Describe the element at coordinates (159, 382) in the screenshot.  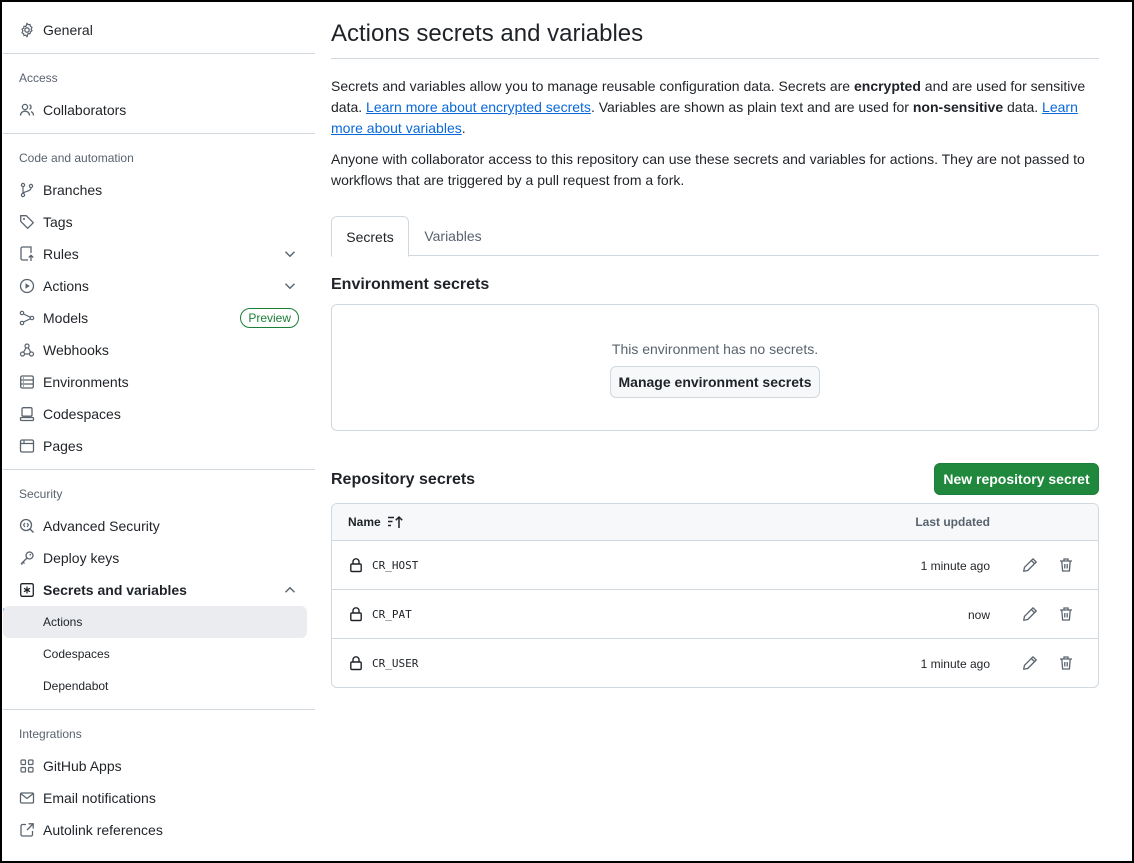
I see `sidebar-item-environments: Environments` at that location.